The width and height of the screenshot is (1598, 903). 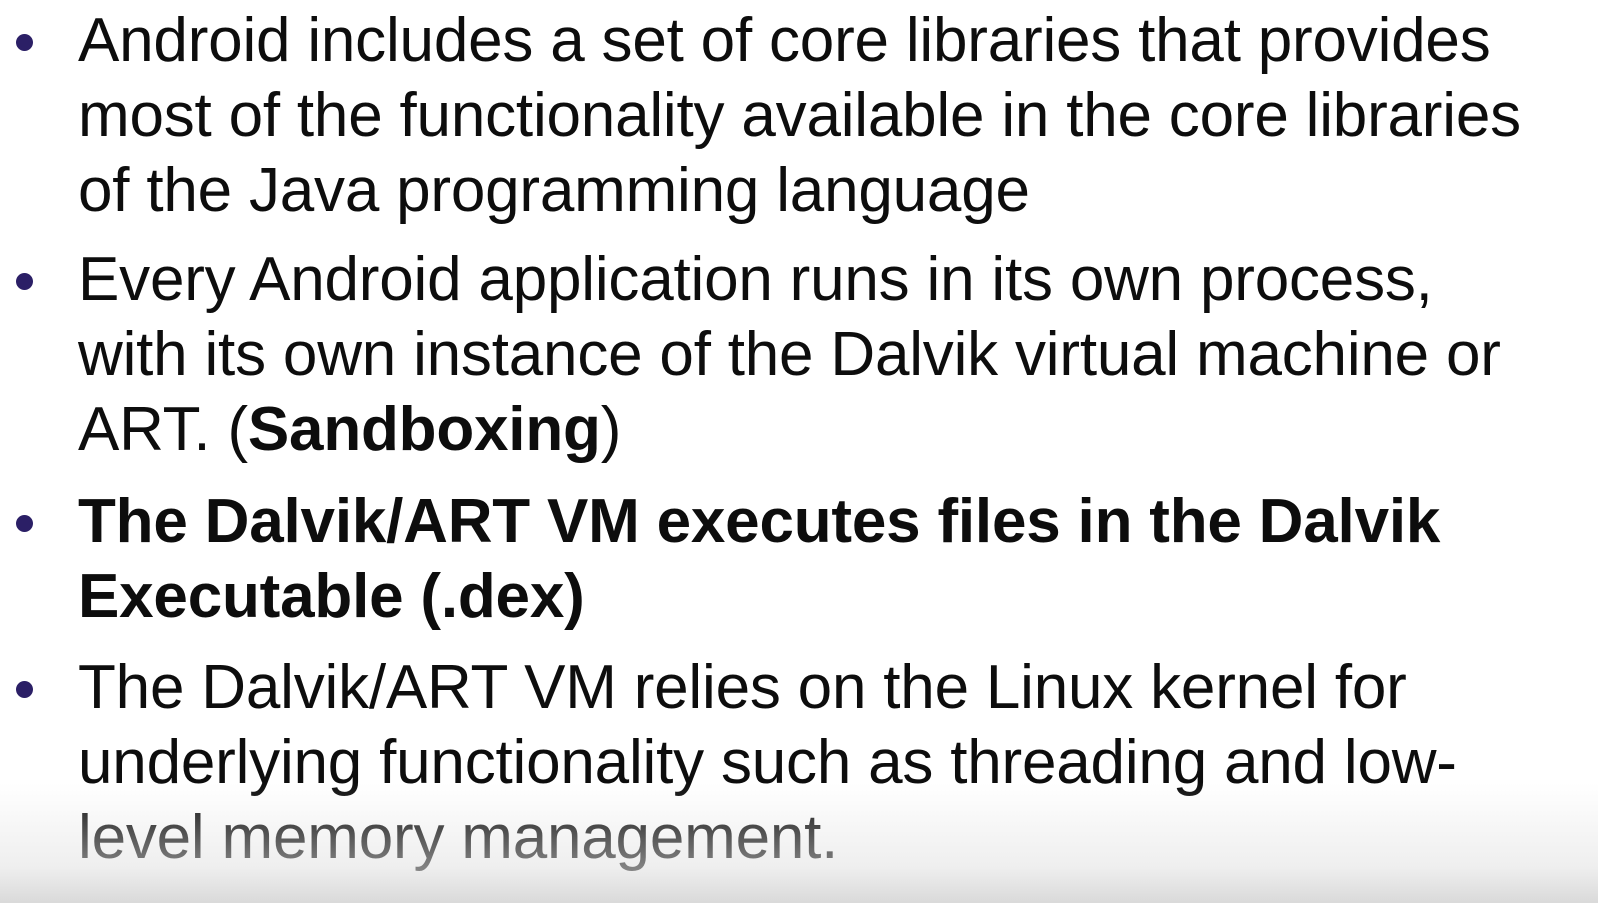 What do you see at coordinates (163, 429) in the screenshot?
I see `line-prefix: ART. (` at bounding box center [163, 429].